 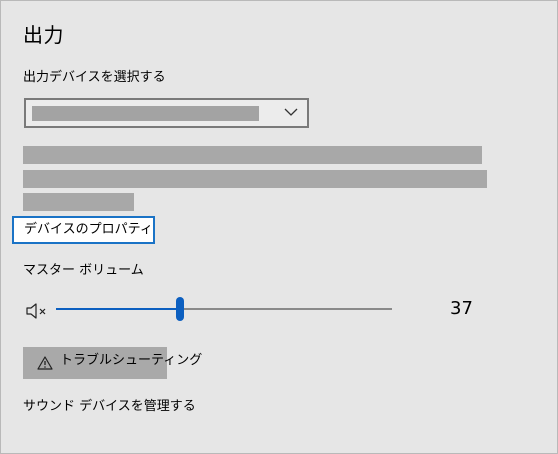 What do you see at coordinates (461, 308) in the screenshot?
I see `volume-value: 37` at bounding box center [461, 308].